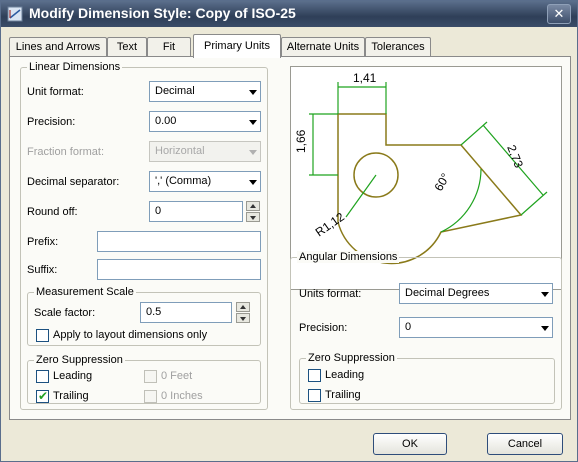 The height and width of the screenshot is (462, 578). I want to click on title-bar: Modify Dimension Style: Copy of ISO-25 ✕, so click(289, 14).